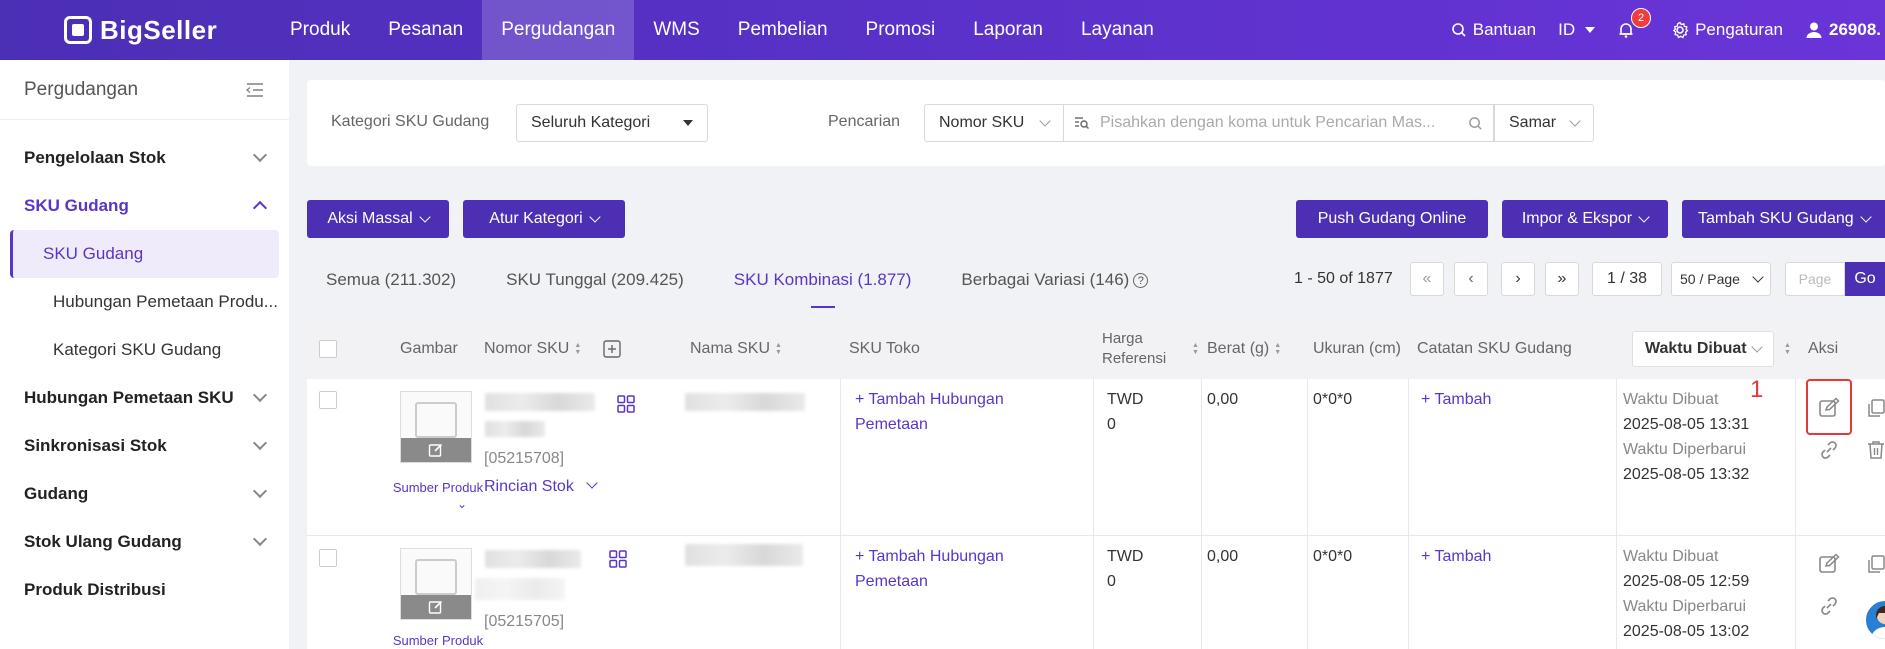 The image size is (1885, 649). What do you see at coordinates (736, 349) in the screenshot?
I see `col-nama-sku: Nama SKU ▲ ▼` at bounding box center [736, 349].